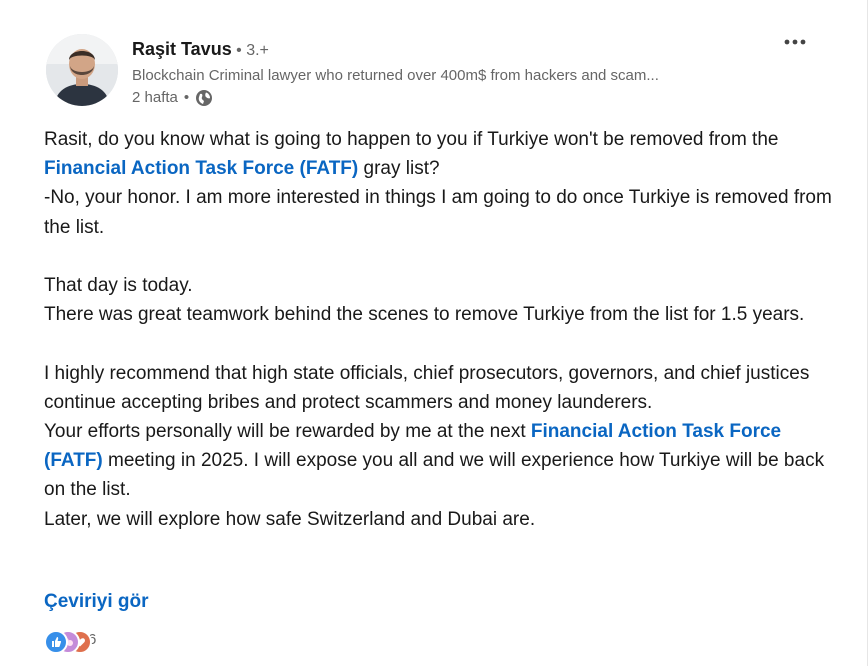 This screenshot has height=666, width=868. I want to click on avatar, so click(82, 70).